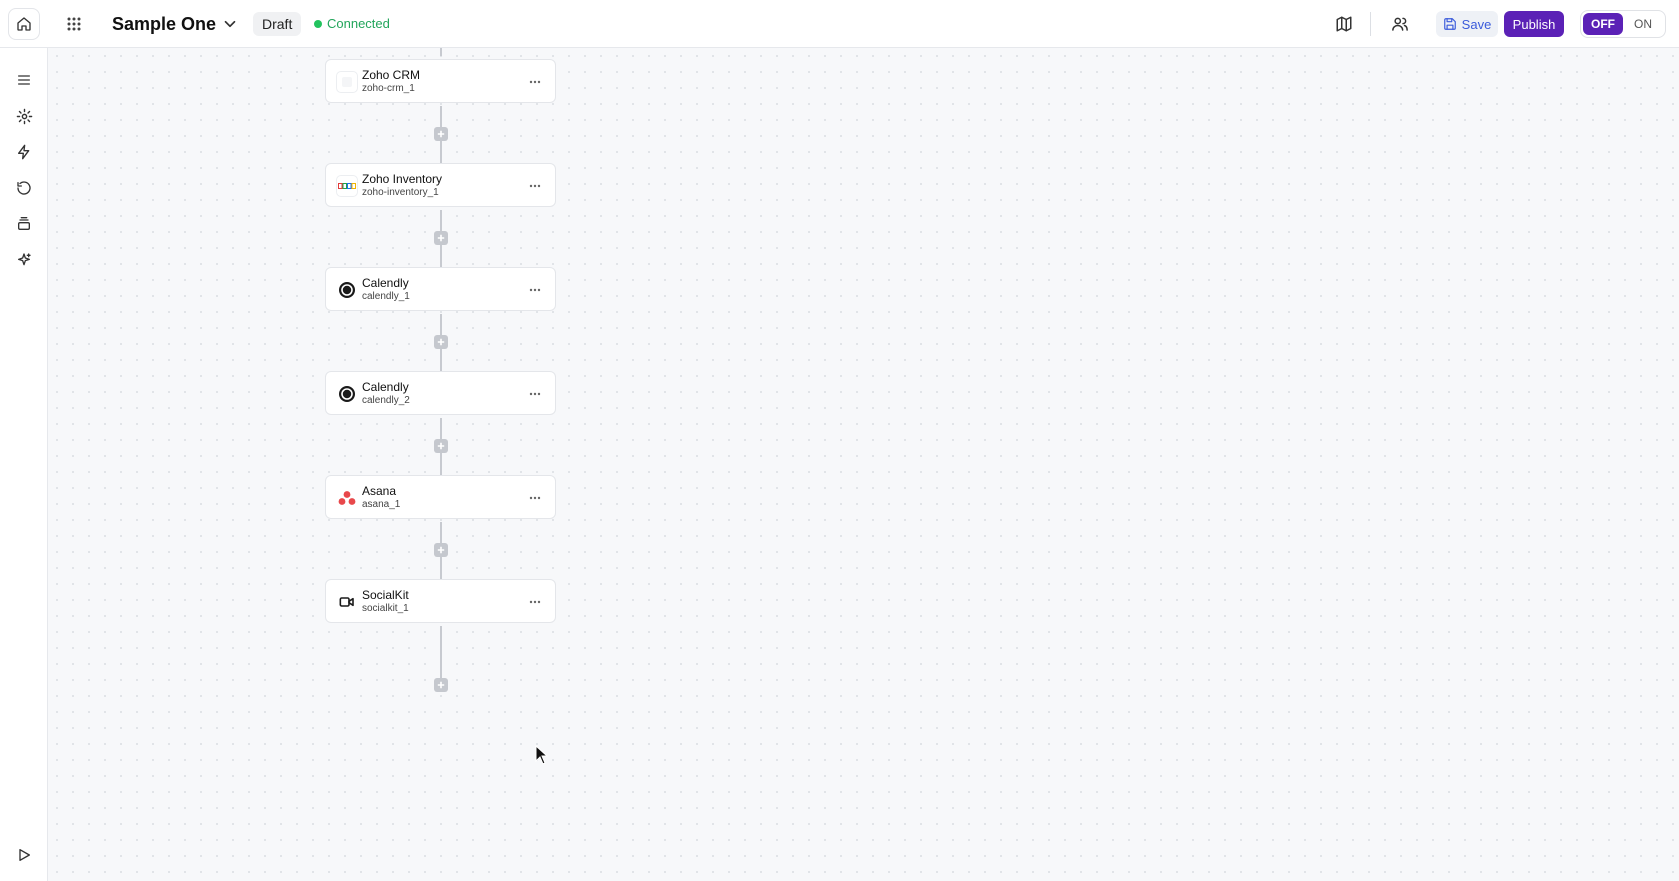  Describe the element at coordinates (542, 755) in the screenshot. I see `mouse-cursor-icon` at that location.